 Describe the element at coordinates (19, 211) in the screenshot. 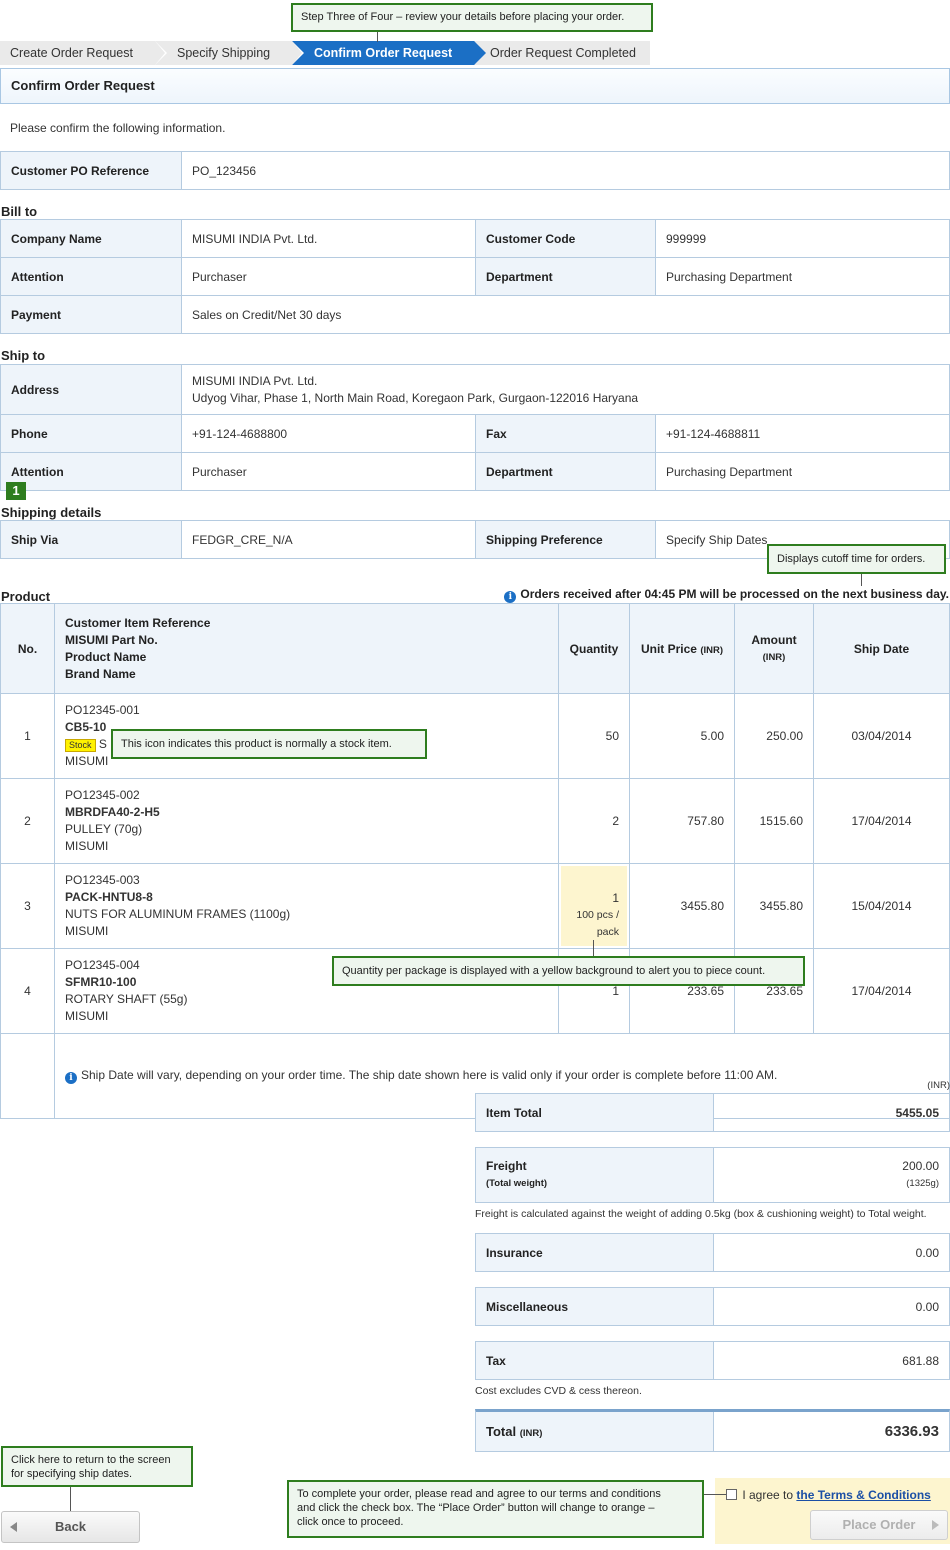

I see `bill-to-title: Bill to` at that location.